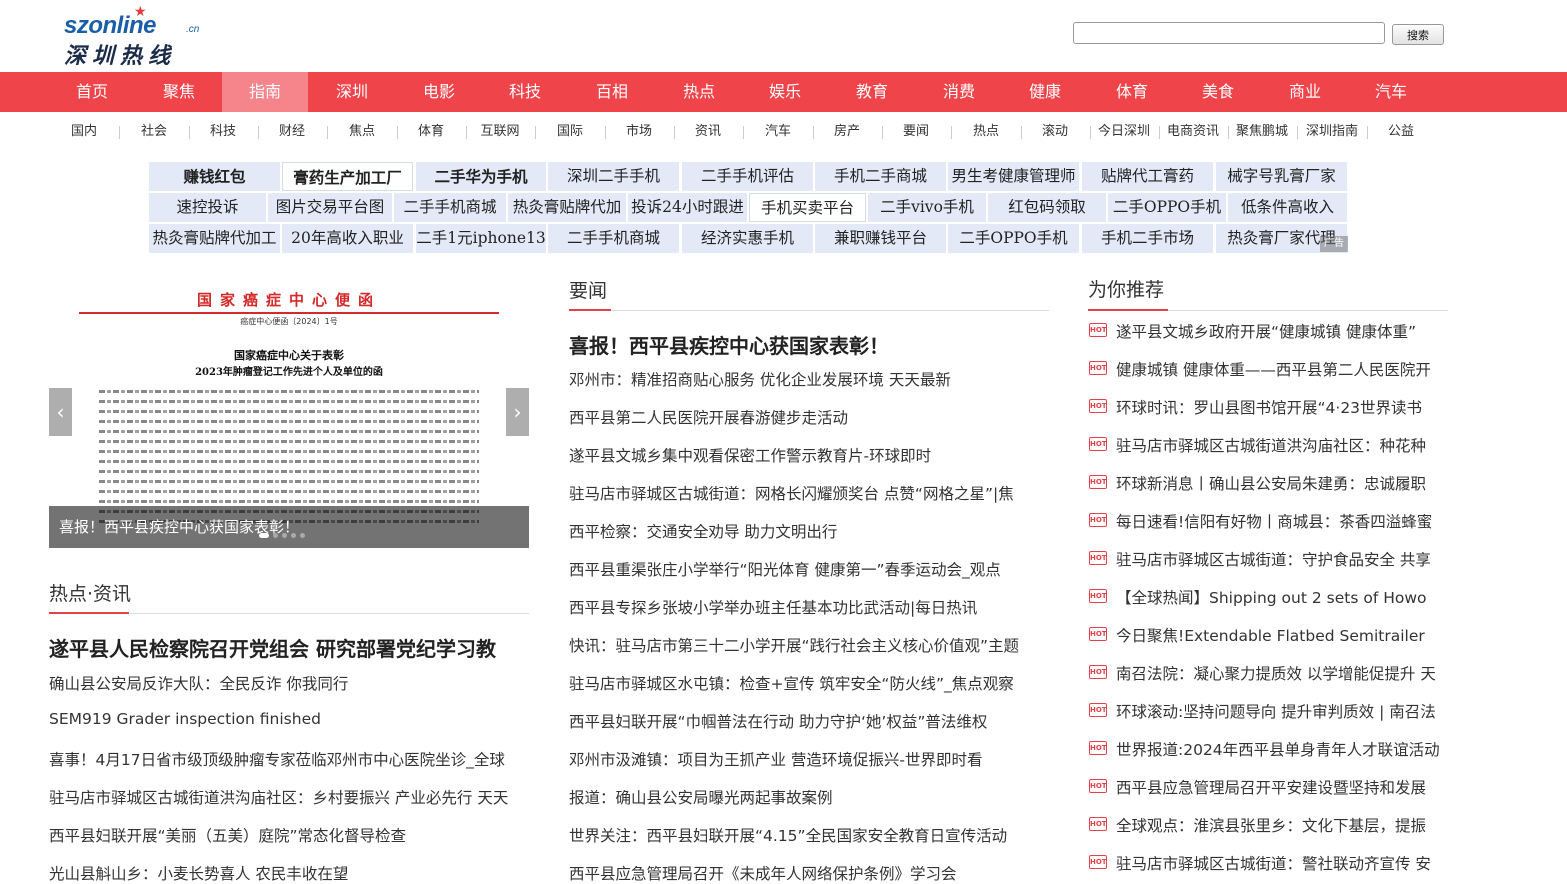 The image size is (1567, 884). I want to click on sub-nav-item: 深圳指南, so click(1332, 132).